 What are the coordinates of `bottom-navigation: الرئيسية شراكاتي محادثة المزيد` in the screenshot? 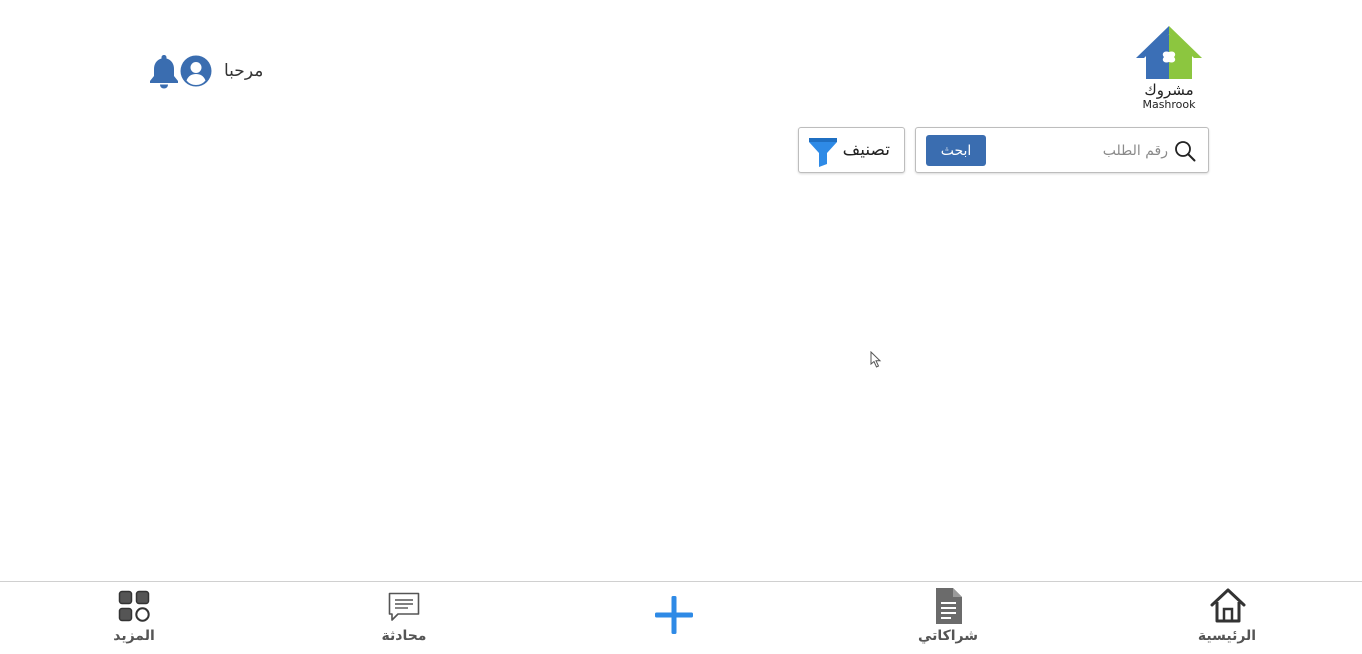 It's located at (681, 617).